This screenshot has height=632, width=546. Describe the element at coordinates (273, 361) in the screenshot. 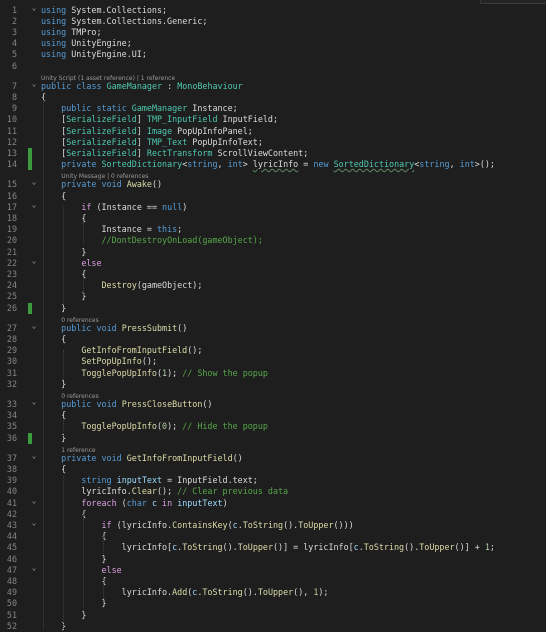

I see `code-line: 30 SetPopUpInfo();` at that location.